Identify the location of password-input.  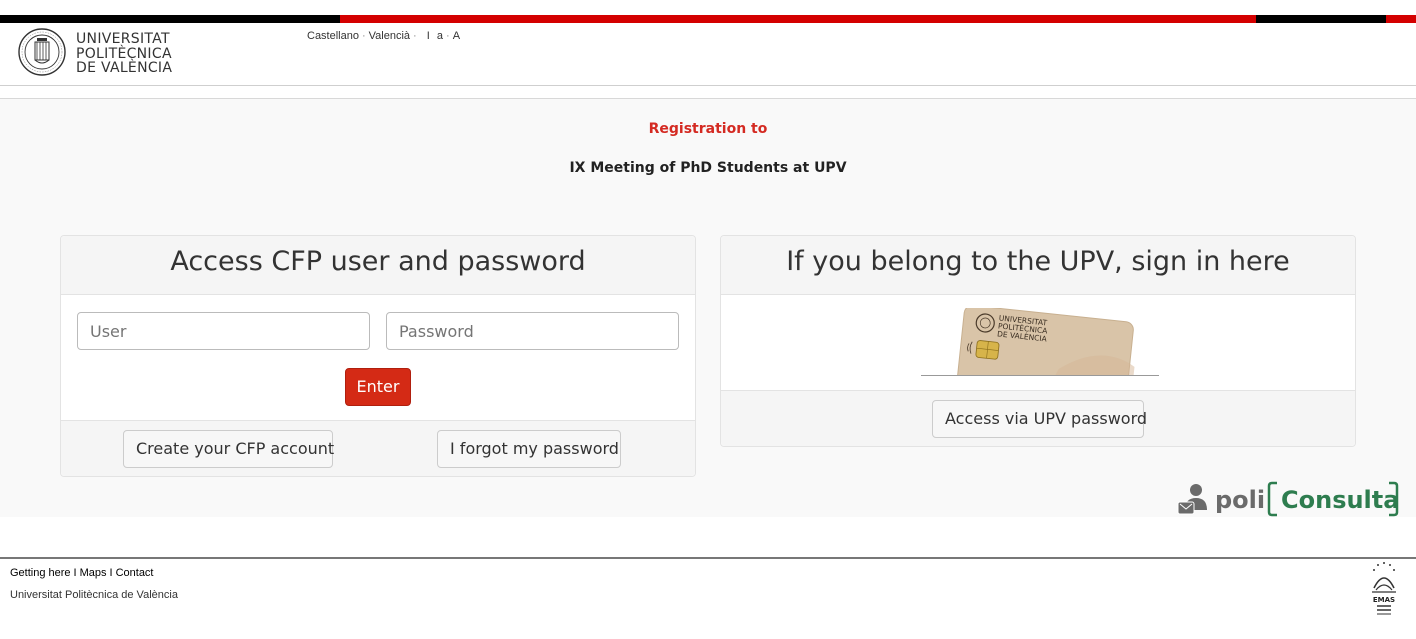
(532, 331).